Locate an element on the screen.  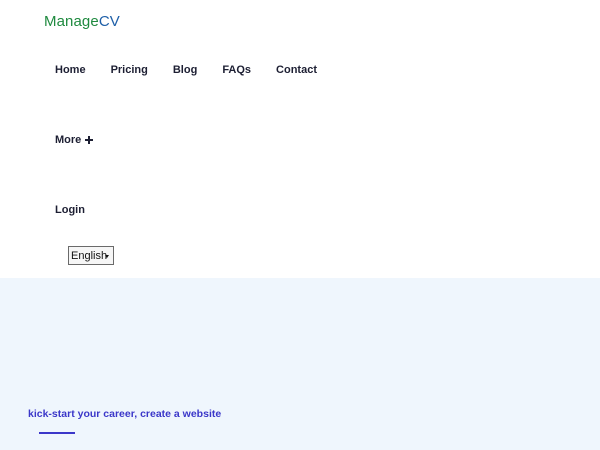
logo-text-manage: Manage is located at coordinates (71, 21).